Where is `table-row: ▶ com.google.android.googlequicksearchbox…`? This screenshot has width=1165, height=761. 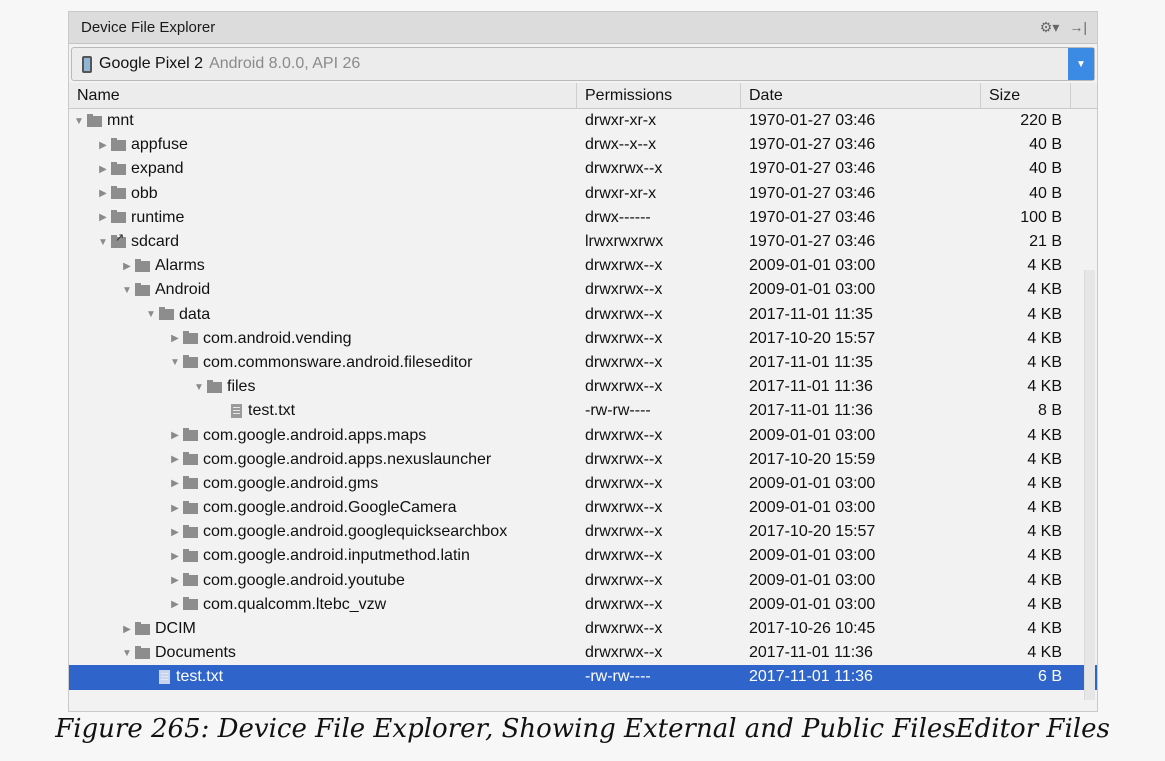 table-row: ▶ com.google.android.googlequicksearchbox… is located at coordinates (583, 532).